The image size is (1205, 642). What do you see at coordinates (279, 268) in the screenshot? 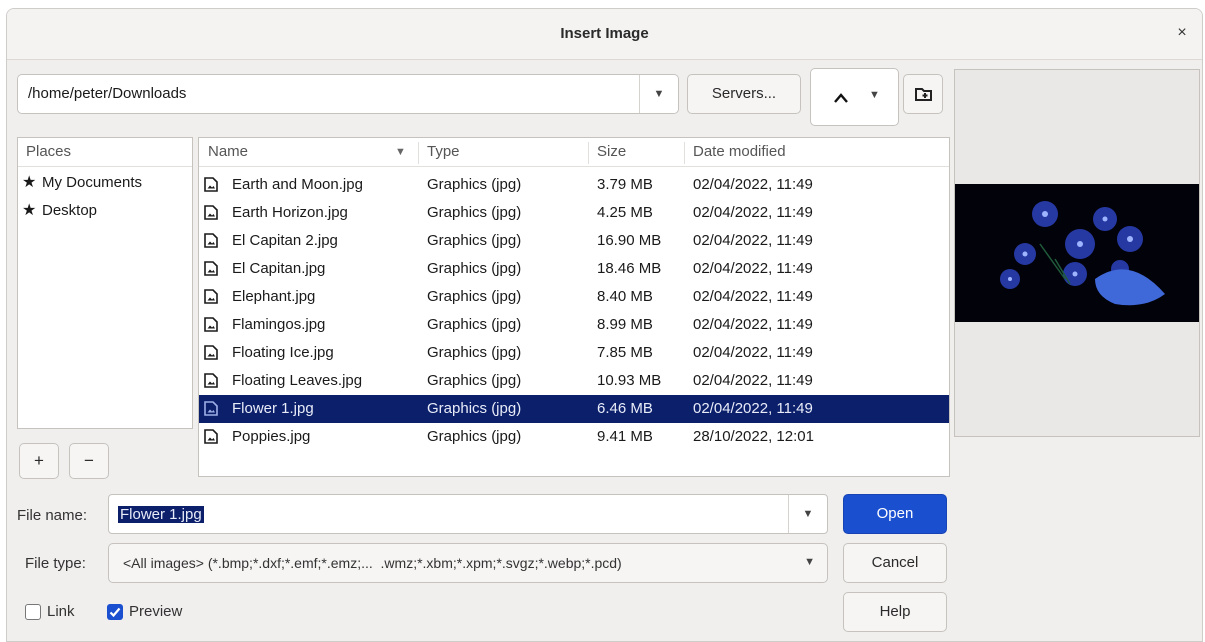
I see `file-name-cell: El Capitan.jpg` at bounding box center [279, 268].